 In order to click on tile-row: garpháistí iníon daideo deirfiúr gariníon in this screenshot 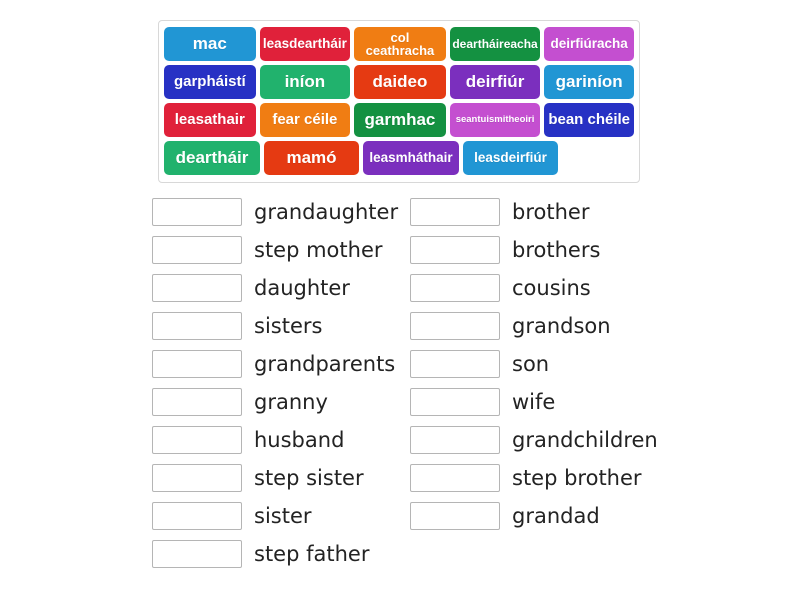, I will do `click(399, 82)`.